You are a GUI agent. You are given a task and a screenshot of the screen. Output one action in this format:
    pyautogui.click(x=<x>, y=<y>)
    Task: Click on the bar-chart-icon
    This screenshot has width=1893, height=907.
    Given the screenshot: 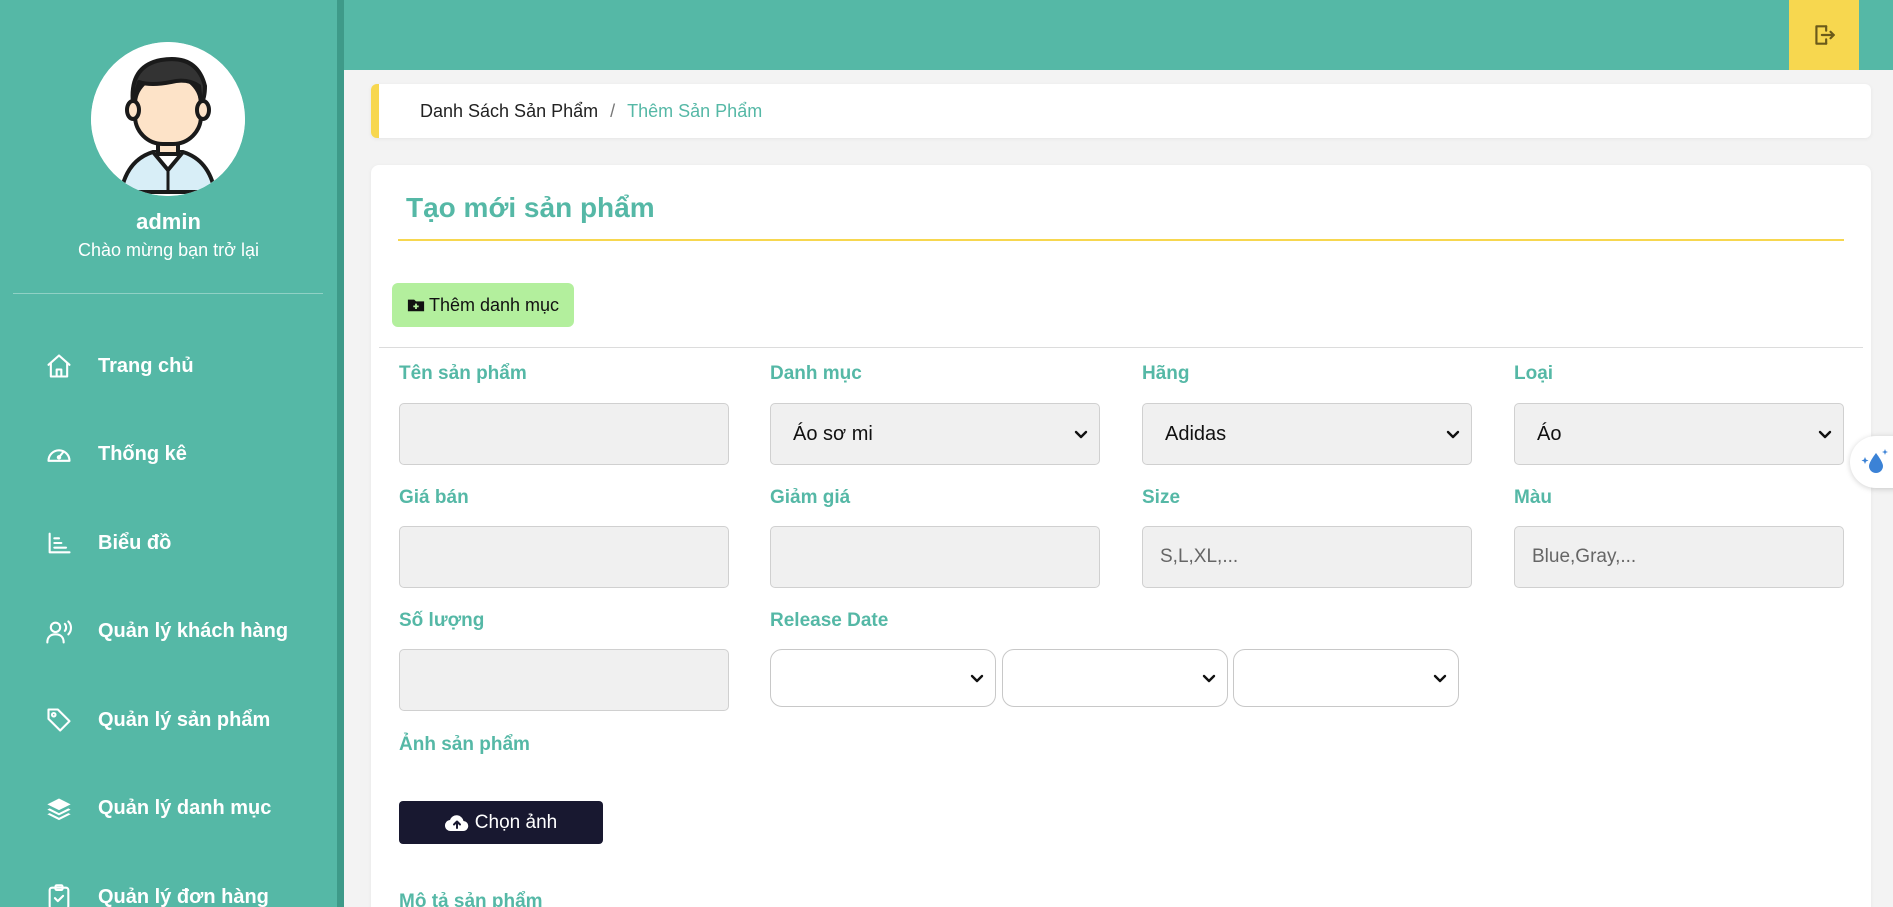 What is the action you would take?
    pyautogui.click(x=59, y=543)
    